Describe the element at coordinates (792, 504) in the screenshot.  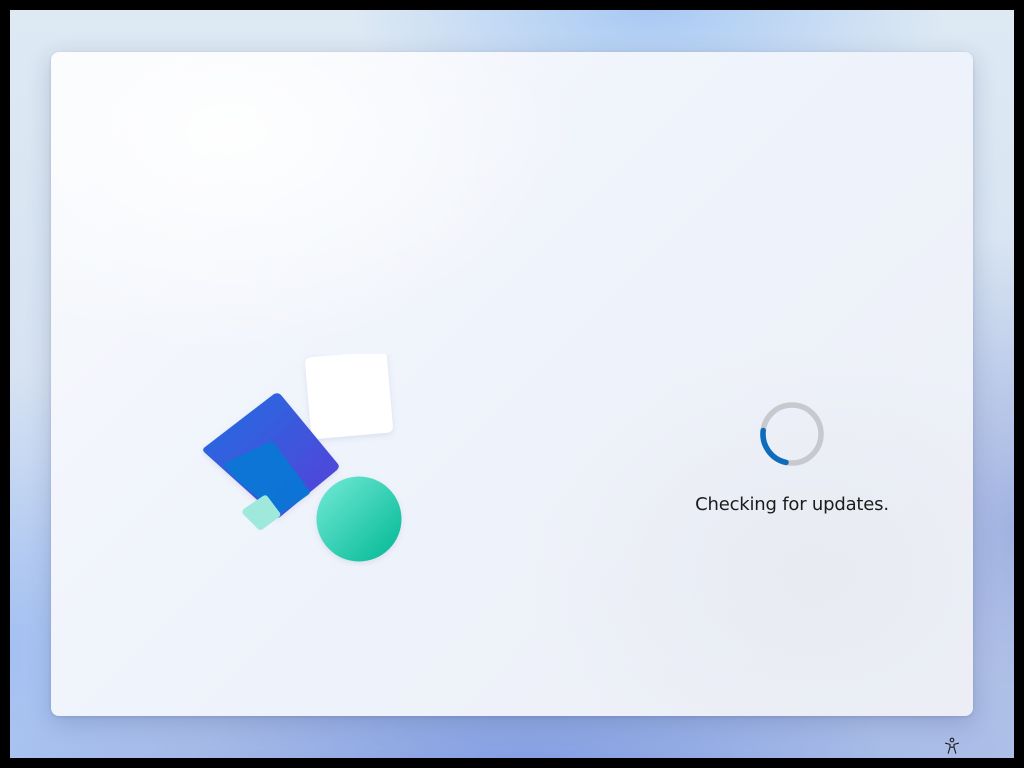
I see `status-message: Checking for updates.` at that location.